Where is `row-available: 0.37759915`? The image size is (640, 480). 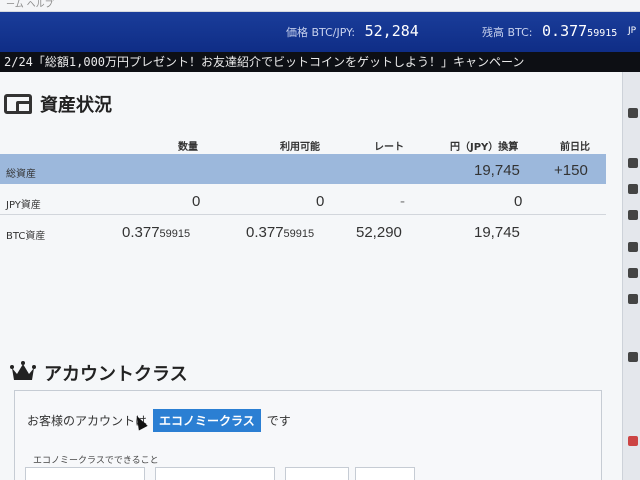
row-available: 0.37759915 is located at coordinates (280, 232).